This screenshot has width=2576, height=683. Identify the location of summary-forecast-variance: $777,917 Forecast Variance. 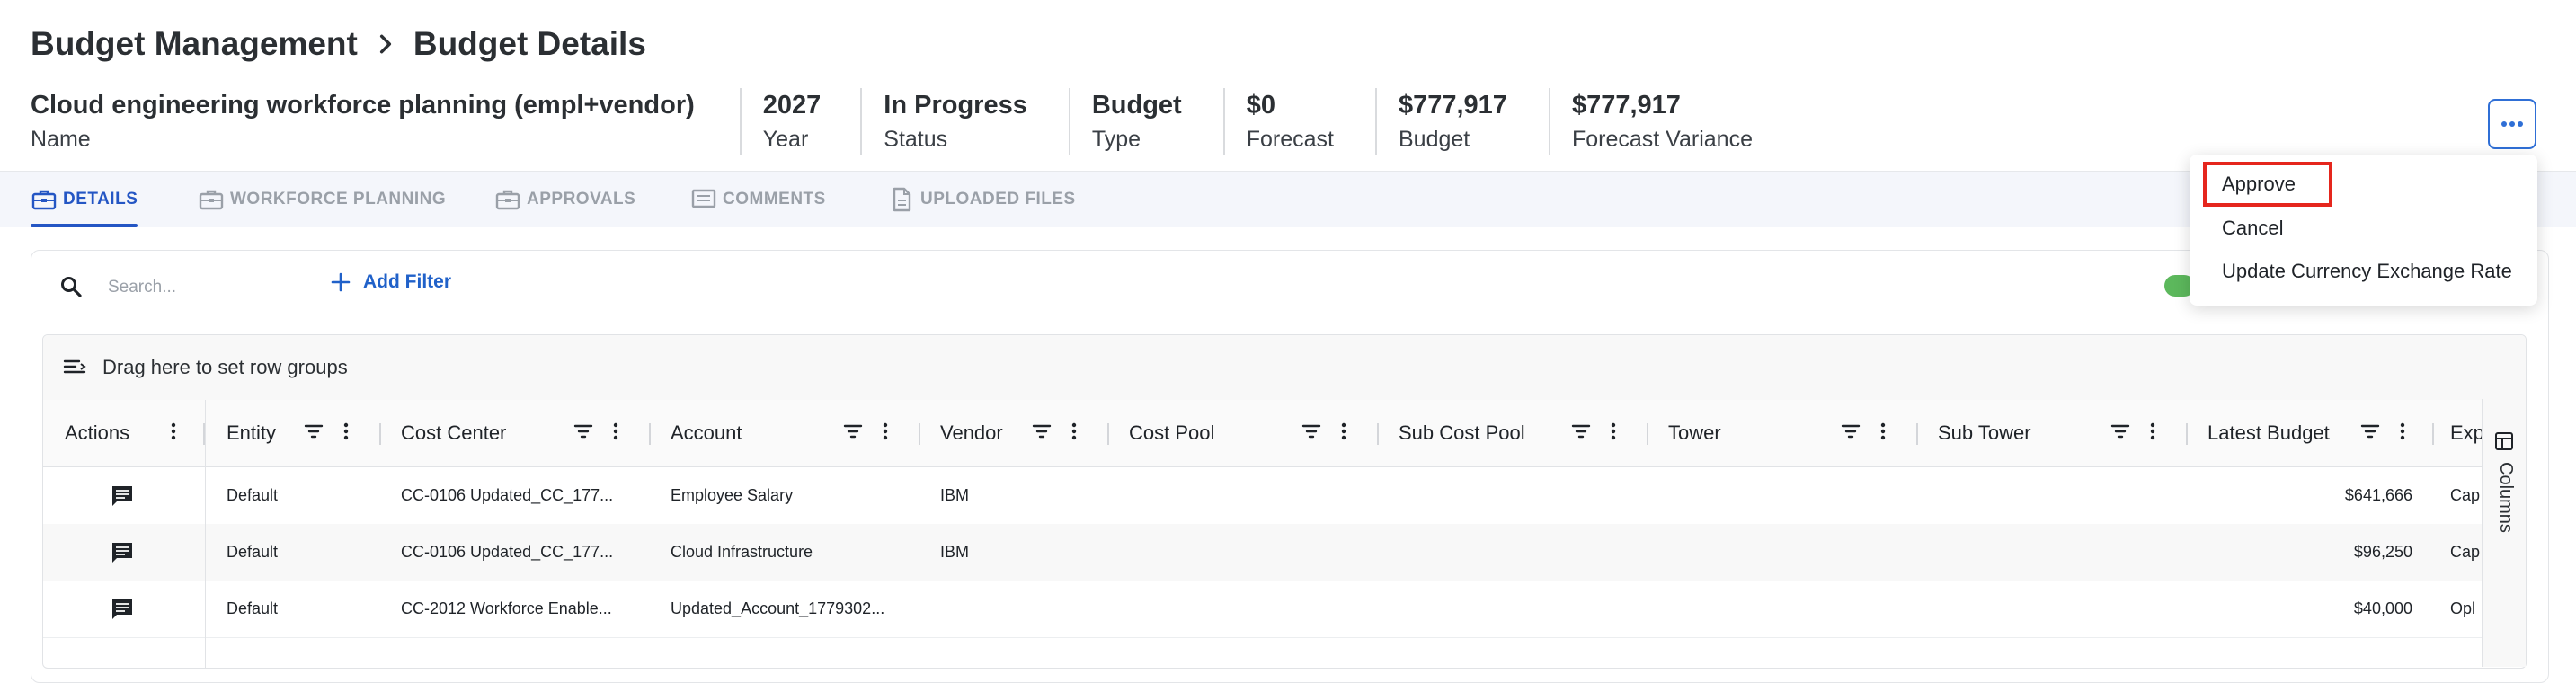
(1667, 122).